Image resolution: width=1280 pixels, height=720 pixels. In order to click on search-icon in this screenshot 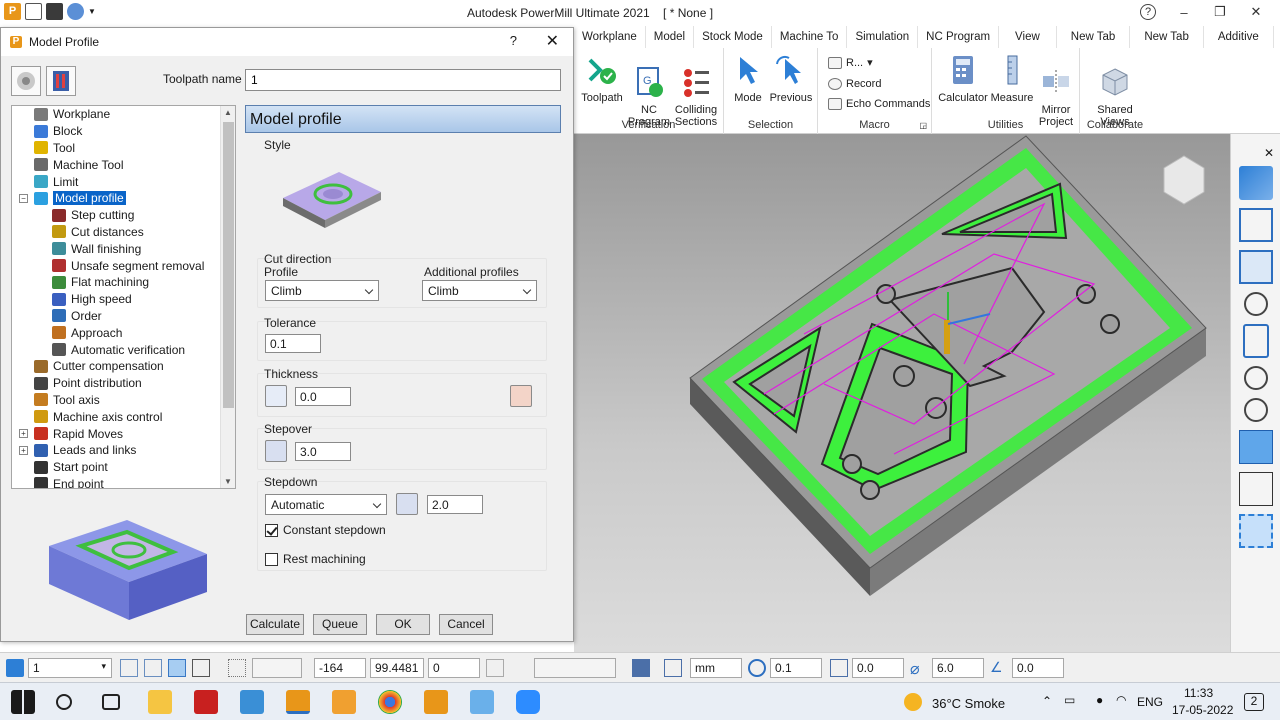, I will do `click(64, 702)`.